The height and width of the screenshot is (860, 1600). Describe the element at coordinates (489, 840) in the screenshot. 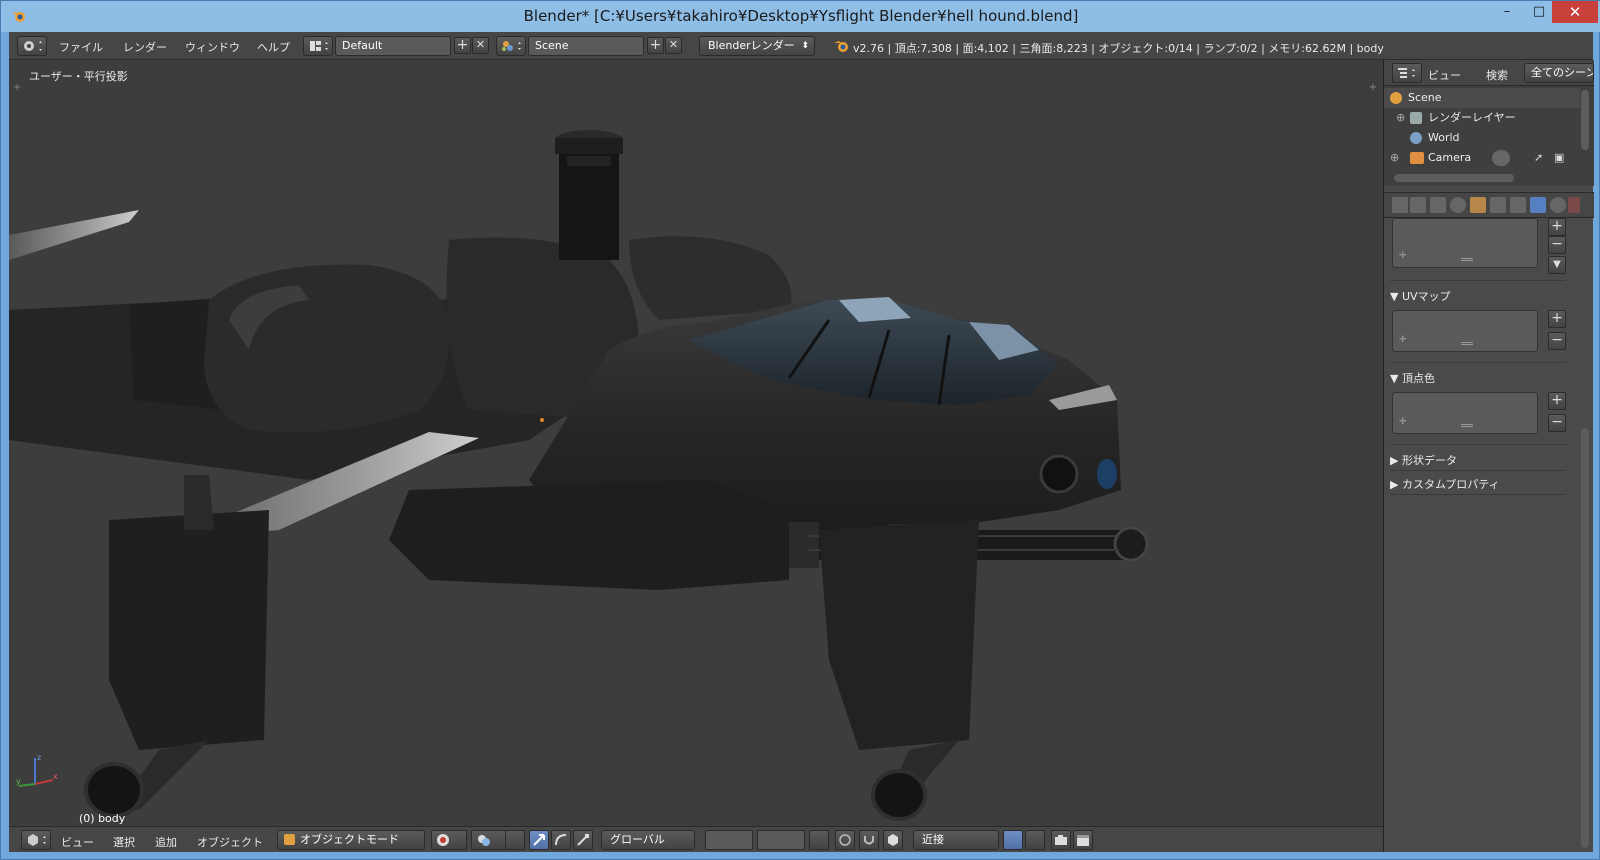

I see `pivot-point-button` at that location.